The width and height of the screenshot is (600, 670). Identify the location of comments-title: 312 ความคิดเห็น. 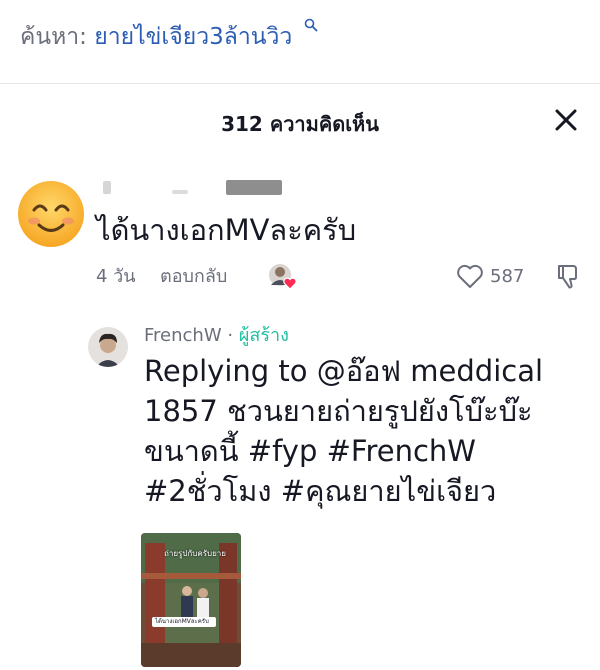
(300, 124).